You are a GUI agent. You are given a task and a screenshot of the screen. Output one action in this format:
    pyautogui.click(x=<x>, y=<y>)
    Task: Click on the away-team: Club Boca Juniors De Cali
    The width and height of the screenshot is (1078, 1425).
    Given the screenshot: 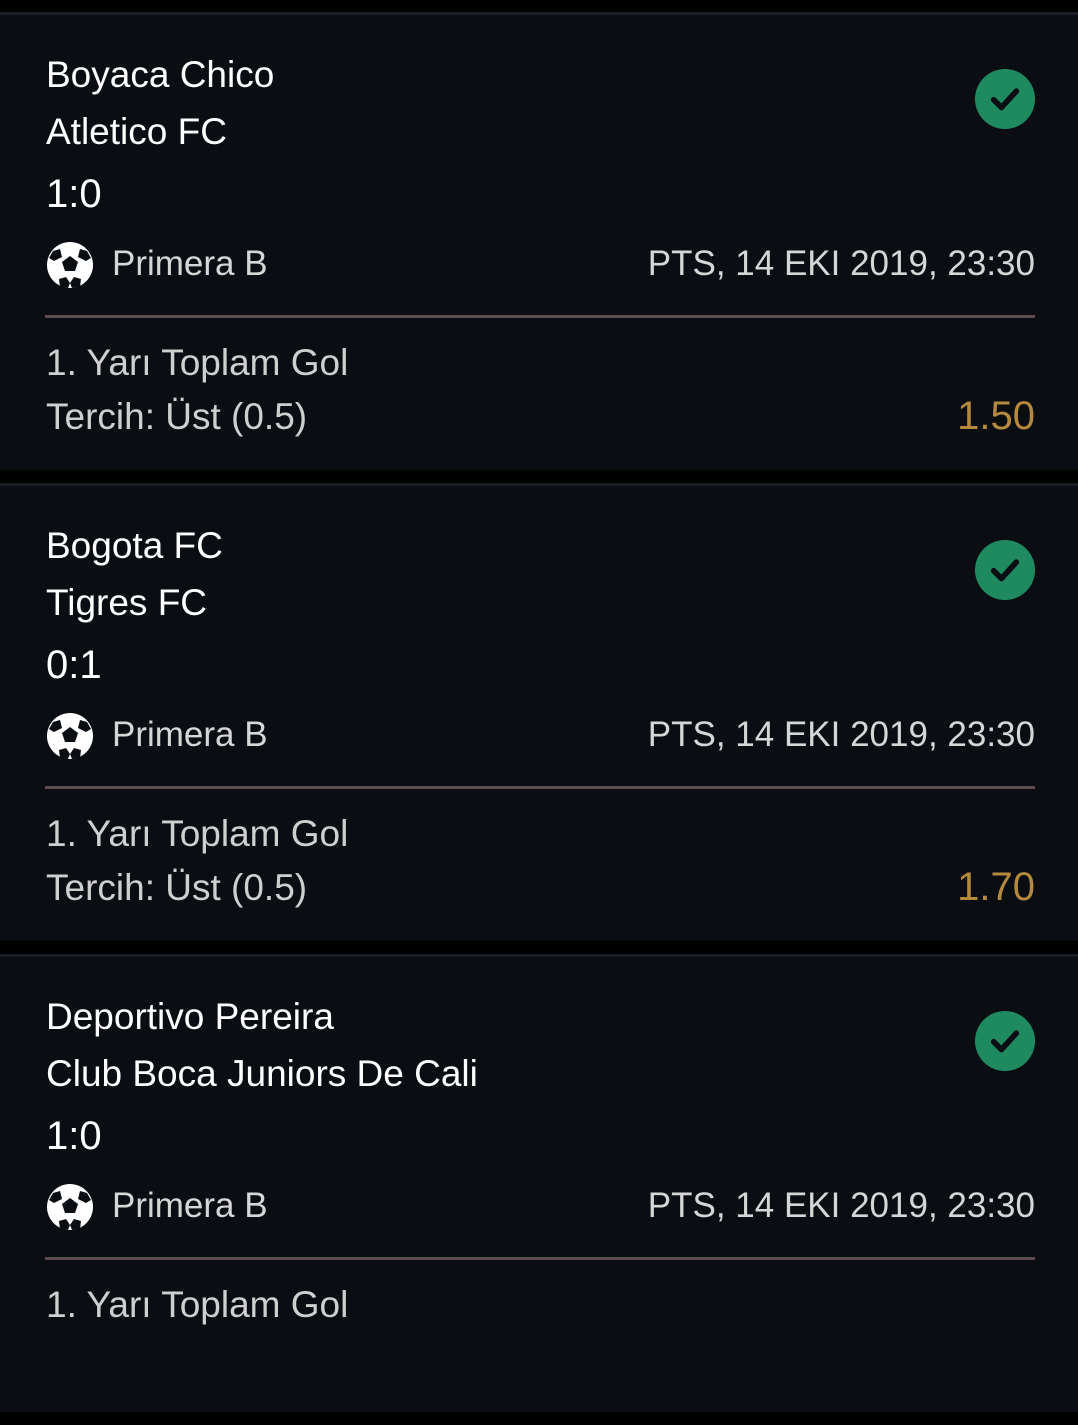 What is the action you would take?
    pyautogui.click(x=262, y=1073)
    